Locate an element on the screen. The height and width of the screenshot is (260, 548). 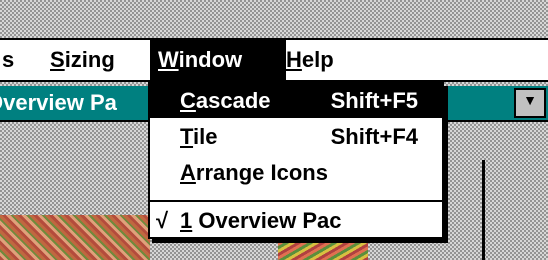
menu-help-label: elp is located at coordinates (317, 59).